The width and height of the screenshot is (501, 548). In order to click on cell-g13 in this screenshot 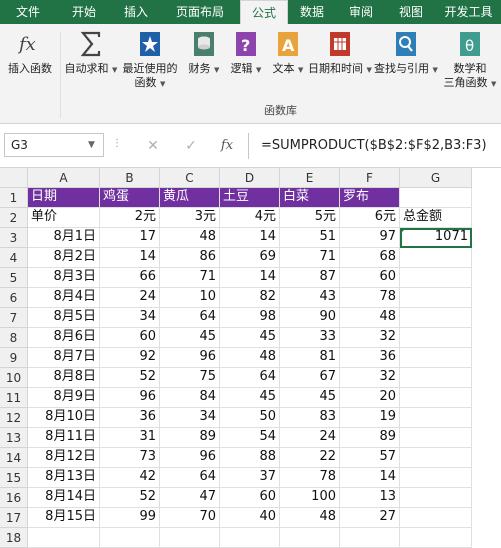, I will do `click(436, 438)`.